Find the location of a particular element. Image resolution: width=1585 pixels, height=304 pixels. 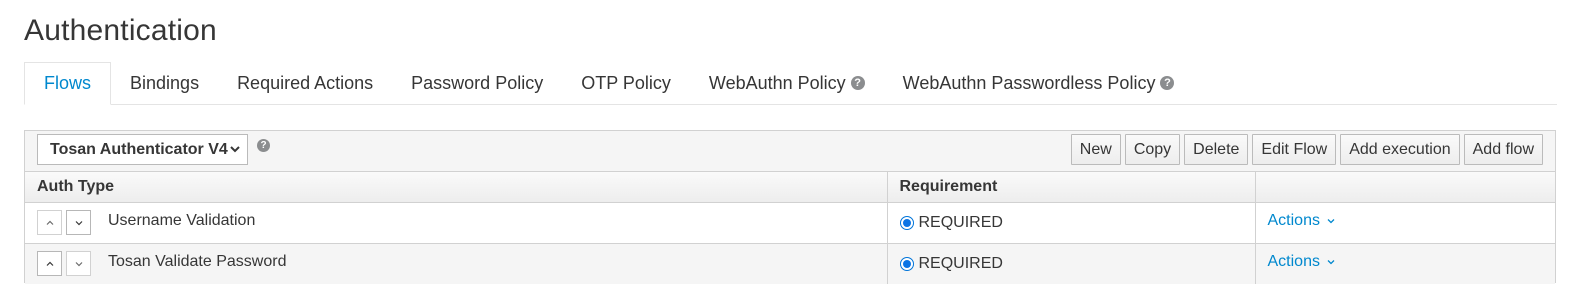

tab-label: Password Policy is located at coordinates (477, 82).